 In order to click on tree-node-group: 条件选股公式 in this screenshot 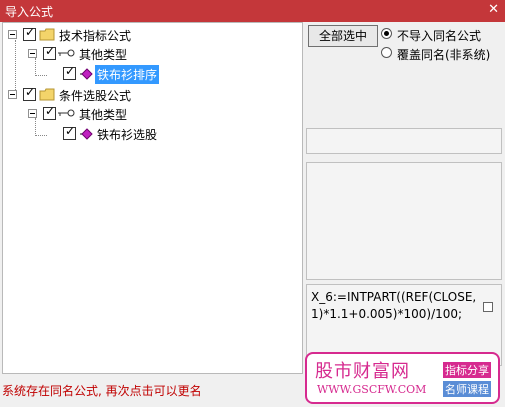, I will do `click(103, 94)`.